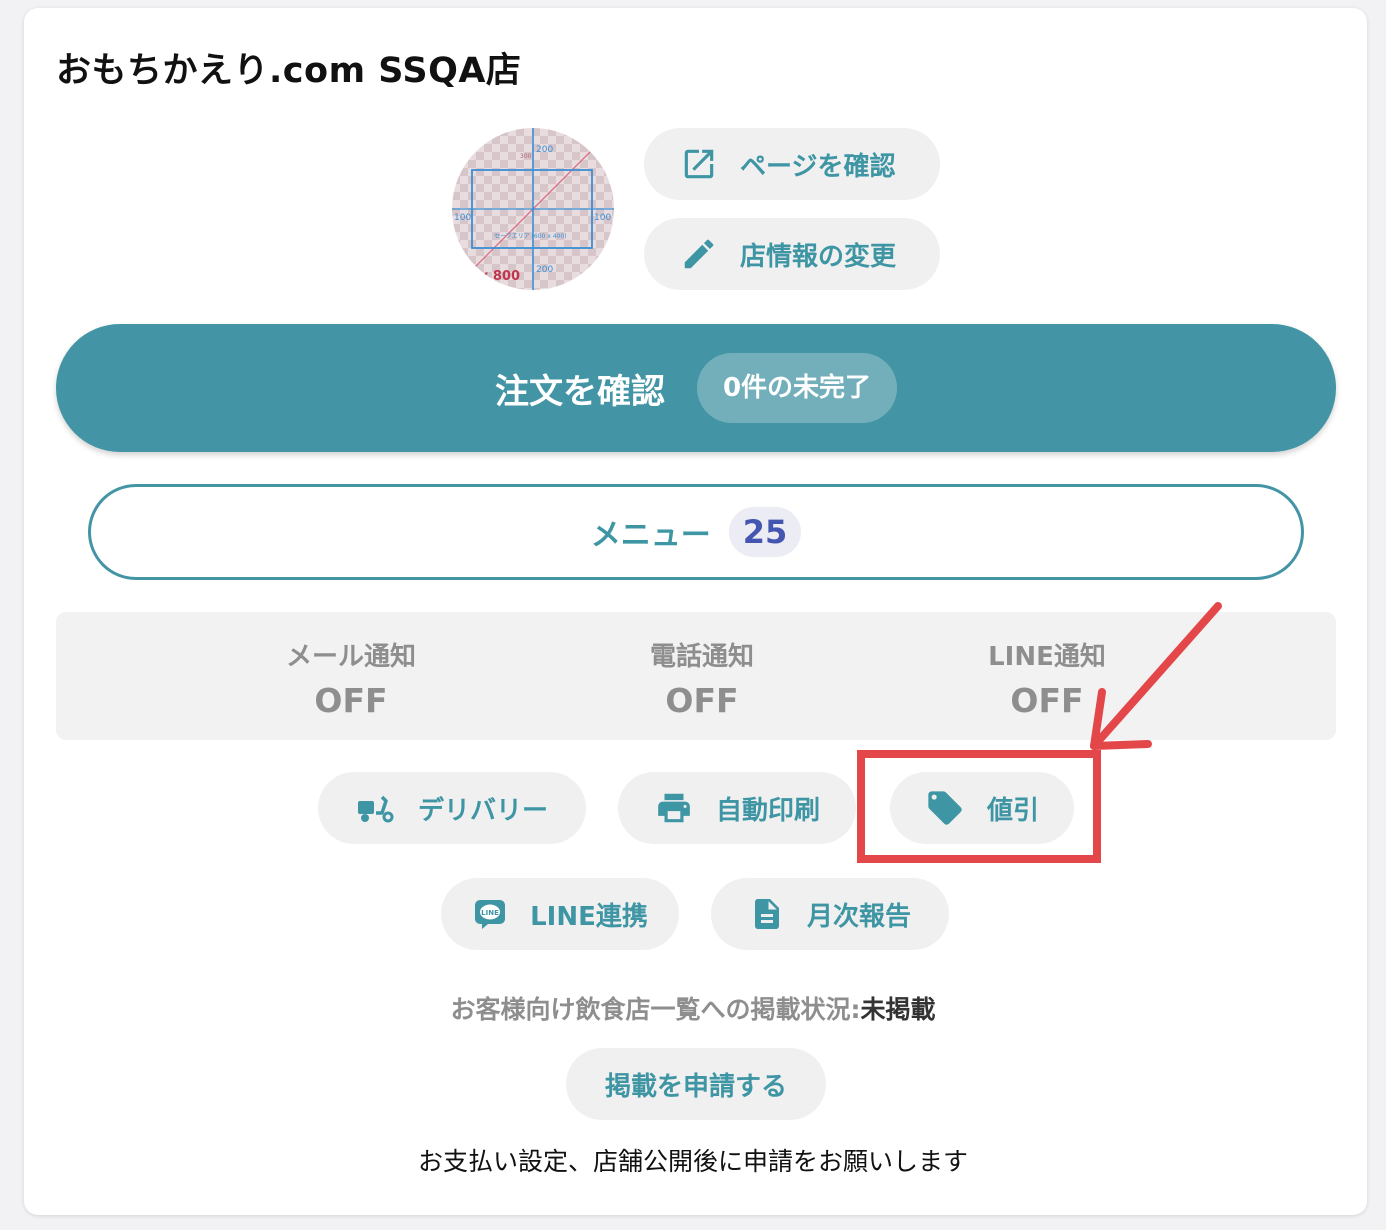 This screenshot has height=1230, width=1386. What do you see at coordinates (579, 391) in the screenshot?
I see `view-orders-label: 注文を確認` at bounding box center [579, 391].